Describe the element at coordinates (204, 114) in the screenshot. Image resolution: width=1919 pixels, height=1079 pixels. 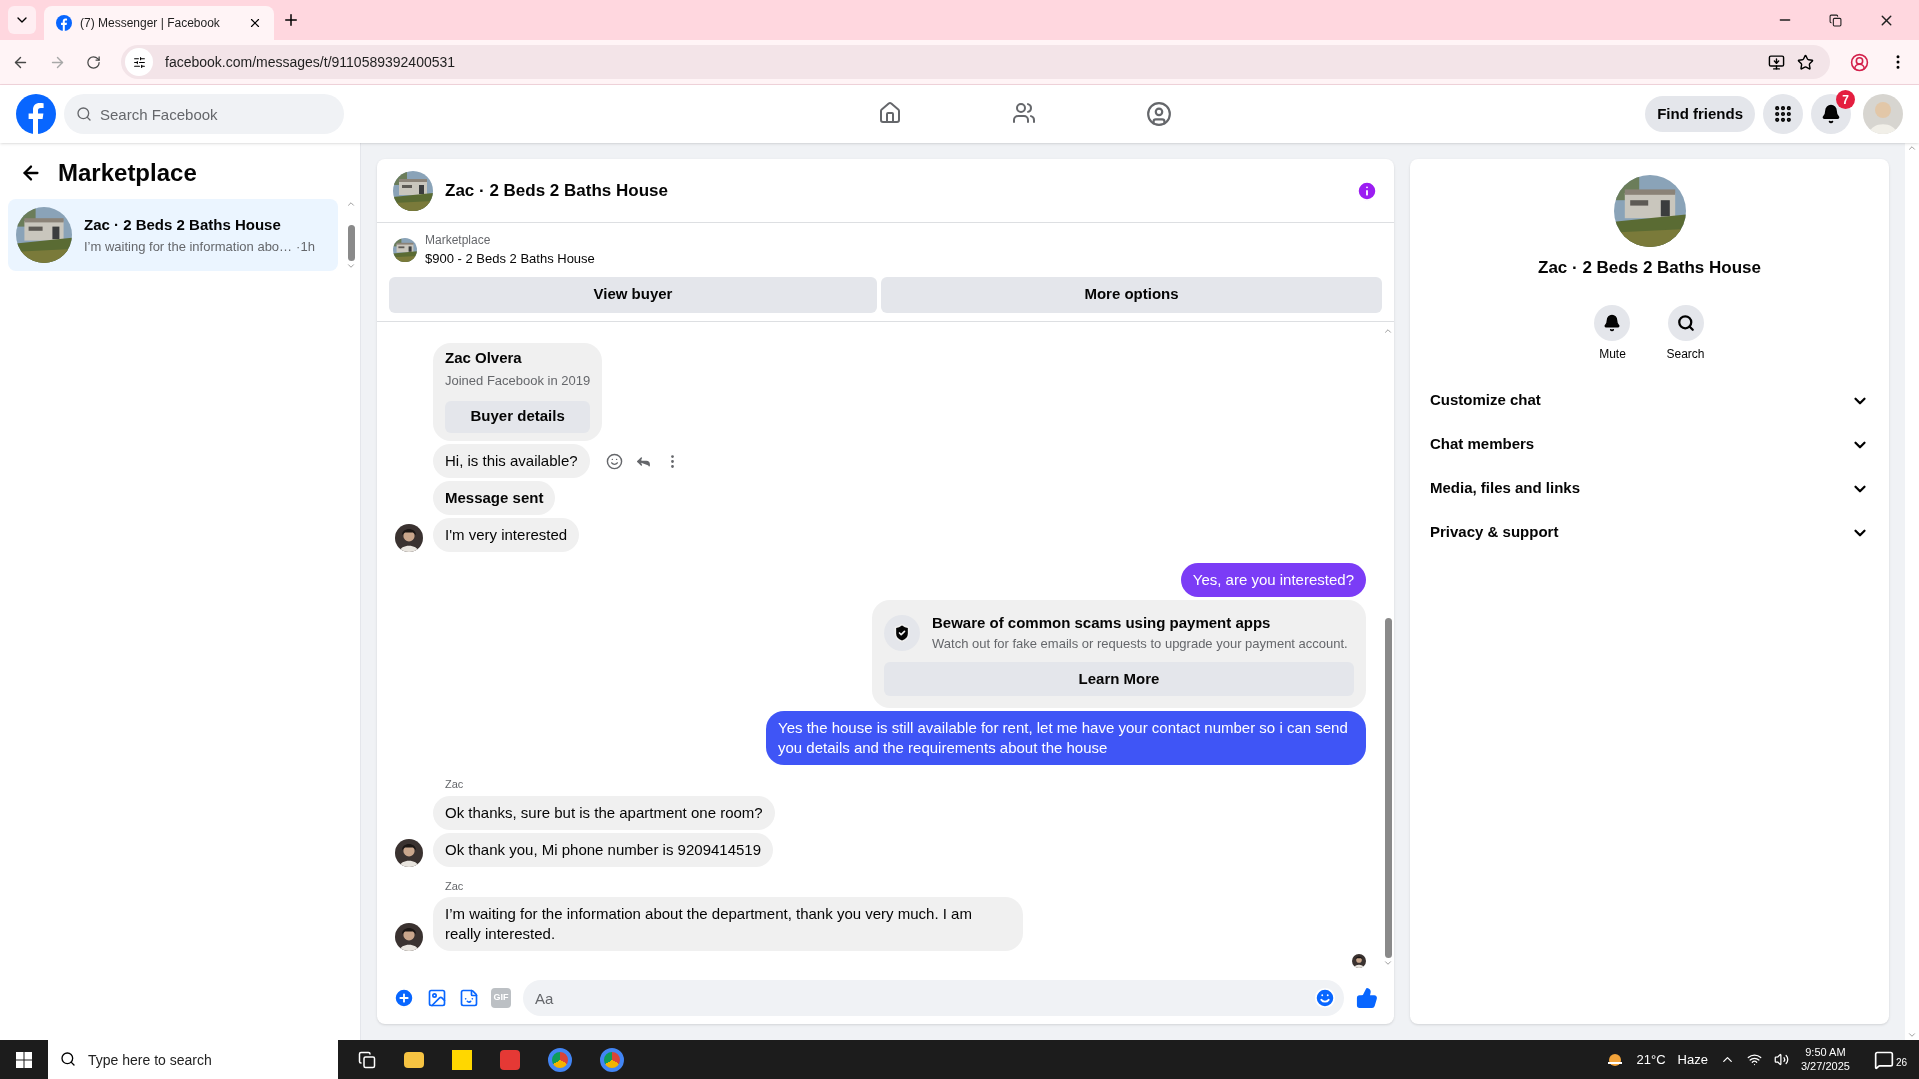
I see `search-field: Search Facebook` at that location.